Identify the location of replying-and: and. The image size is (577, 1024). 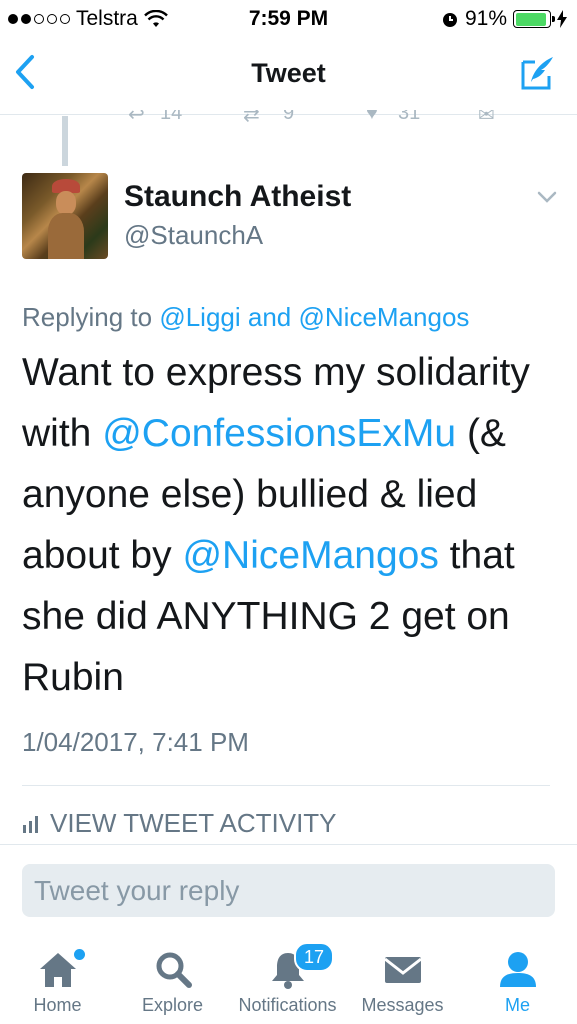
(269, 317).